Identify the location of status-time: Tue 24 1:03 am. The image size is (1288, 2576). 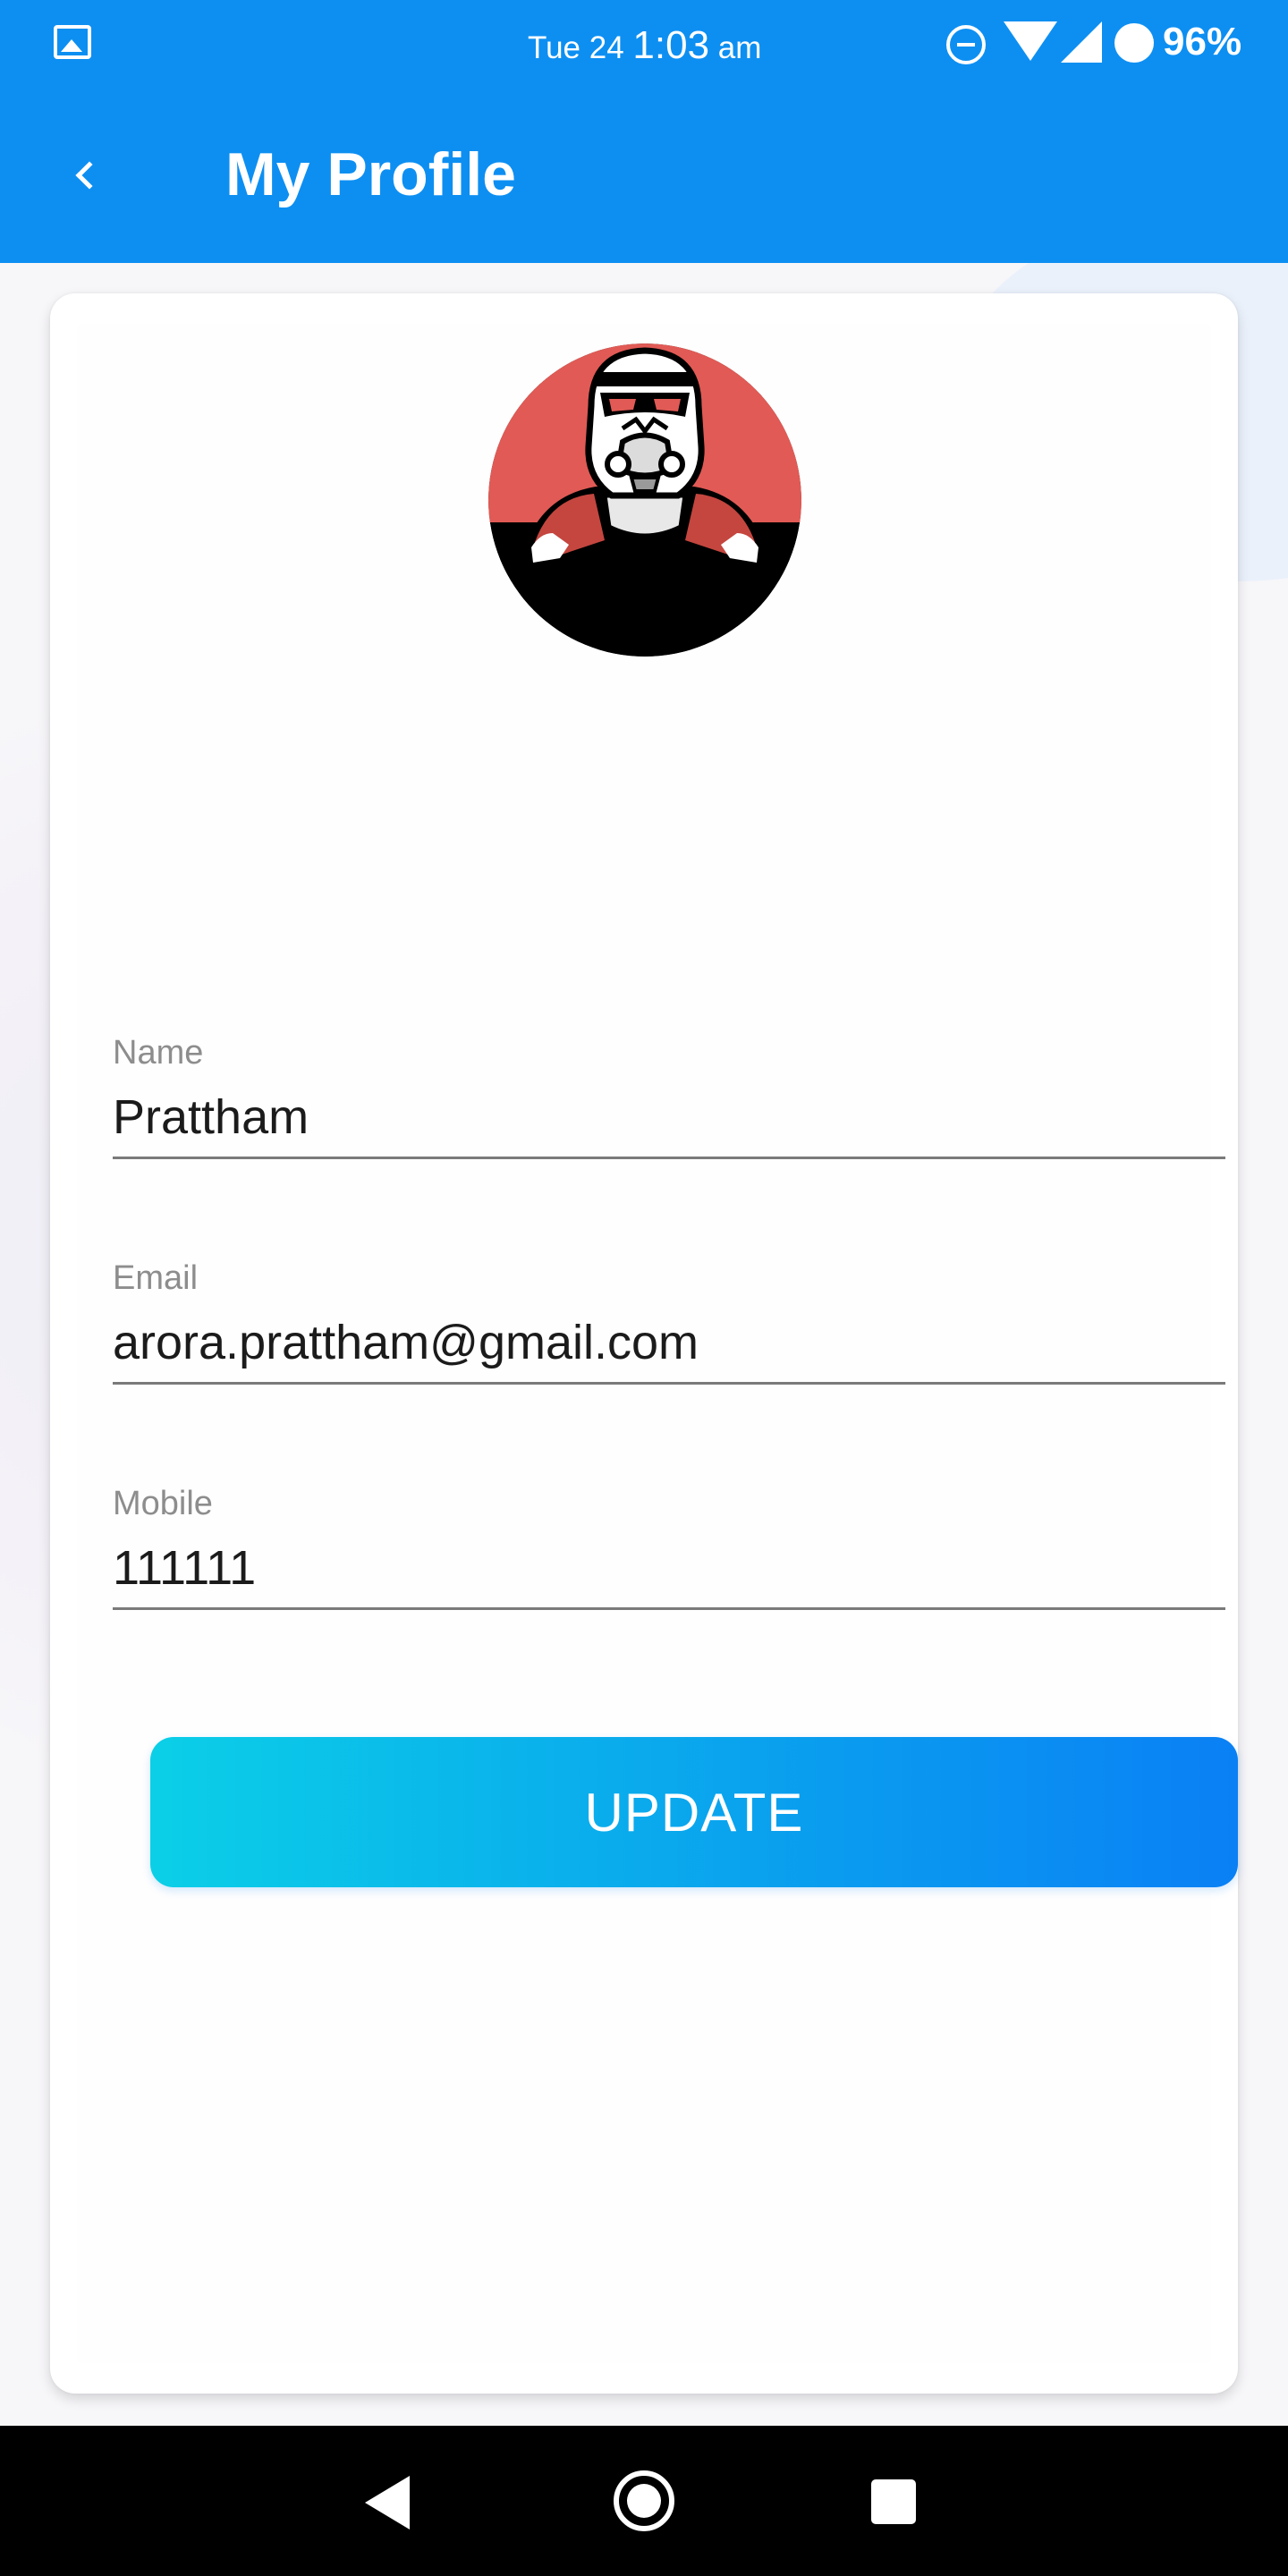
(644, 45).